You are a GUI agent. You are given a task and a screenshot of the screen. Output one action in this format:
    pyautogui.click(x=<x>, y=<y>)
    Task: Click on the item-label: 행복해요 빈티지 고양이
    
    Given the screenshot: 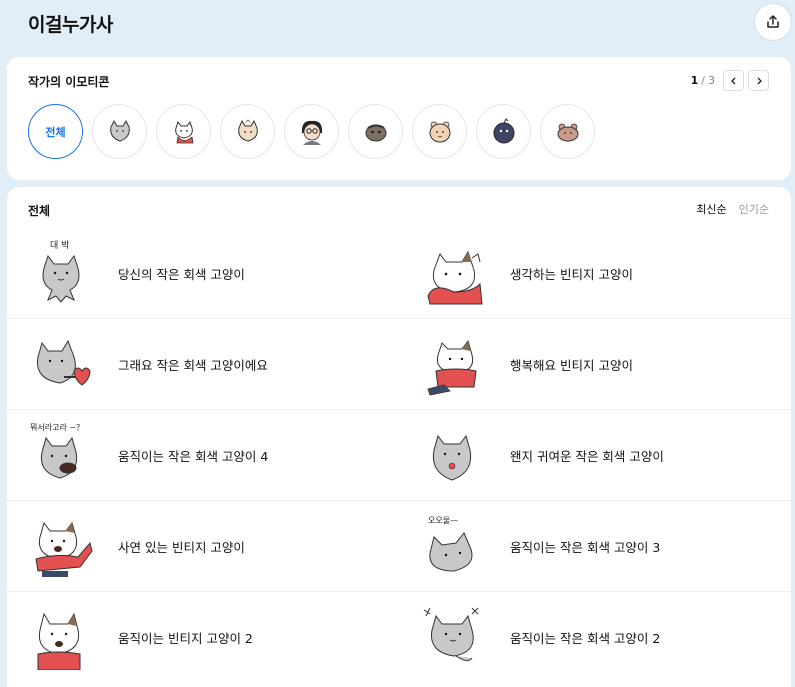 What is the action you would take?
    pyautogui.click(x=571, y=365)
    